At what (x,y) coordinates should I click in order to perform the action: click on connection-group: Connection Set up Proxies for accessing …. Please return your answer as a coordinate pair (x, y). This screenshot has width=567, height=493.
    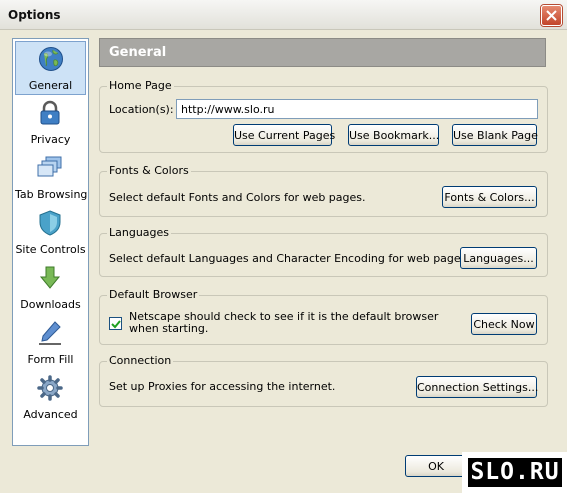
    Looking at the image, I should click on (323, 380).